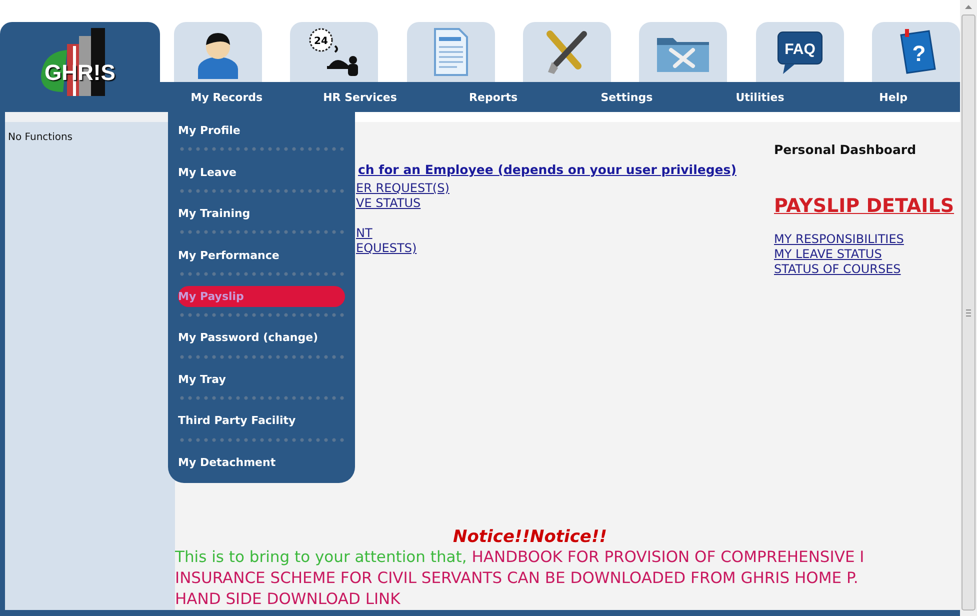 The height and width of the screenshot is (616, 977). Describe the element at coordinates (261, 255) in the screenshot. I see `menu-item: My Performance` at that location.